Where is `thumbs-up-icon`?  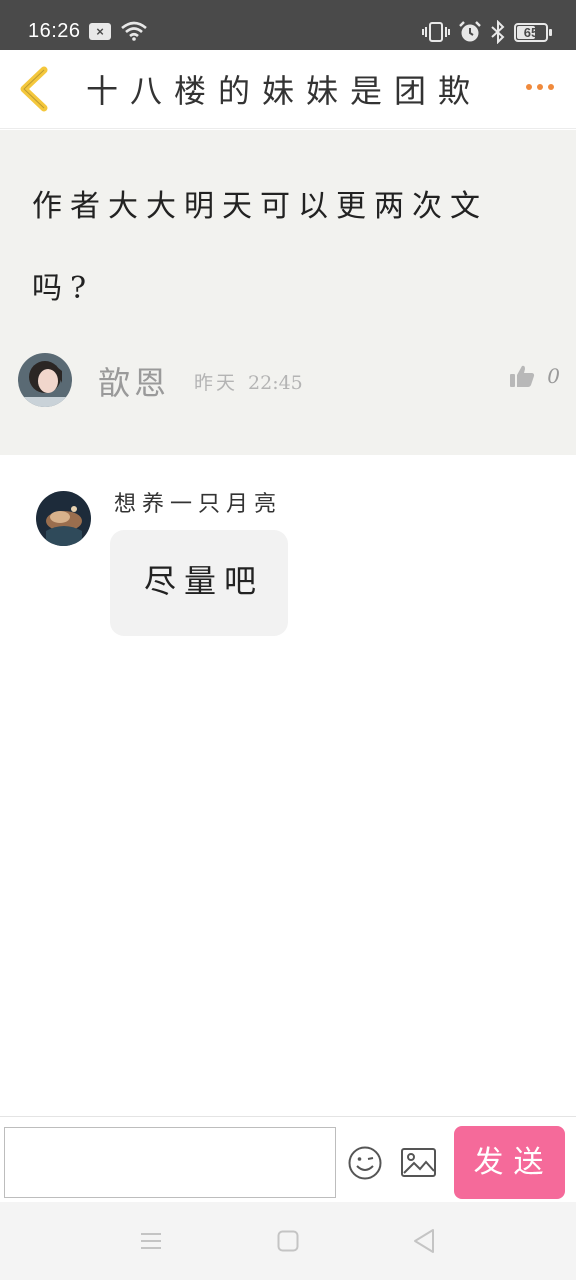 thumbs-up-icon is located at coordinates (522, 376).